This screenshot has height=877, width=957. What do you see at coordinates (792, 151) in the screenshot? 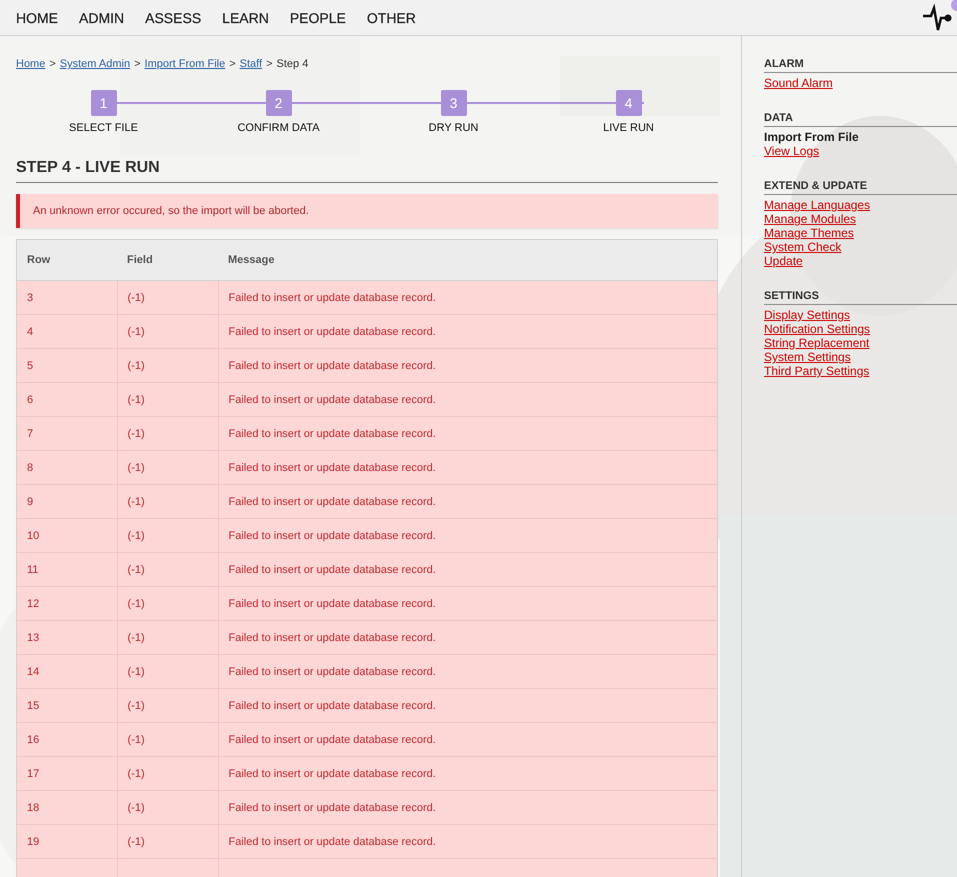
I see `sidebar-link: View Logs` at bounding box center [792, 151].